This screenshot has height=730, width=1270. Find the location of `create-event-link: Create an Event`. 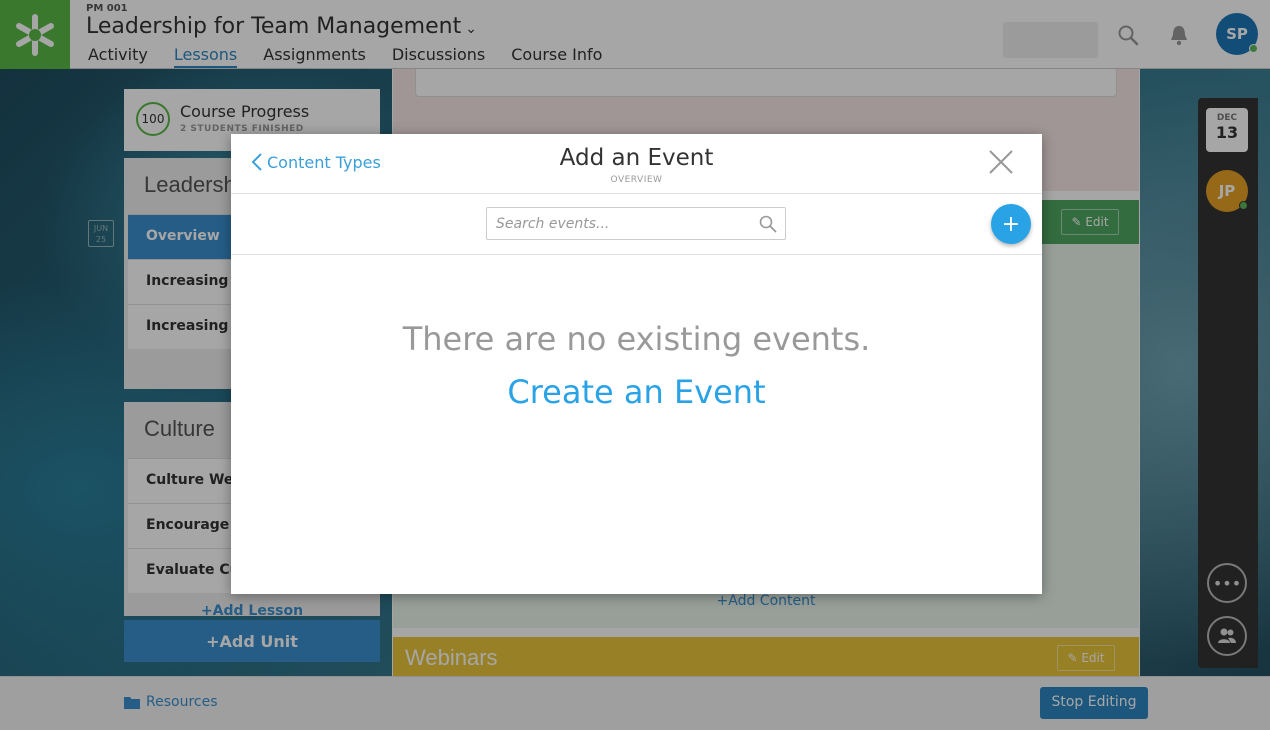

create-event-link: Create an Event is located at coordinates (636, 392).